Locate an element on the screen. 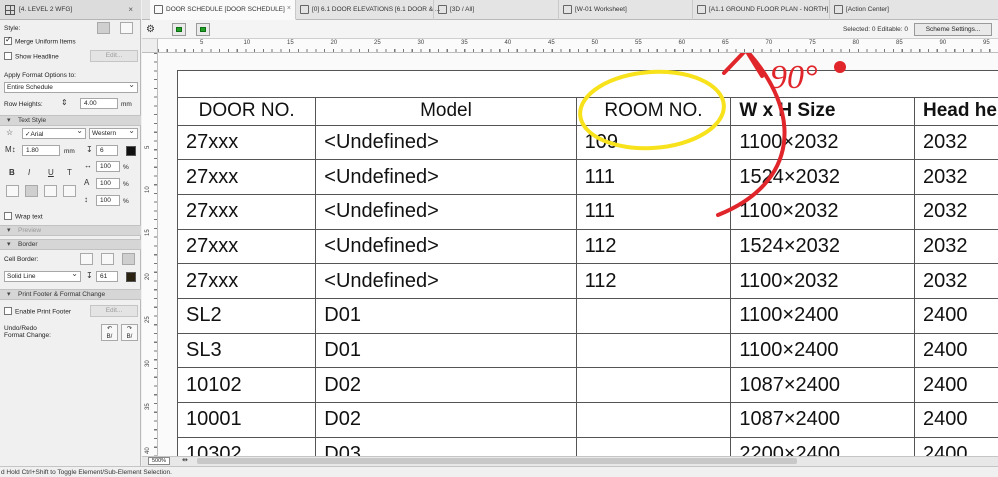 The width and height of the screenshot is (998, 477). tab-worksheet: [W-01 Worksheet] is located at coordinates (626, 10).